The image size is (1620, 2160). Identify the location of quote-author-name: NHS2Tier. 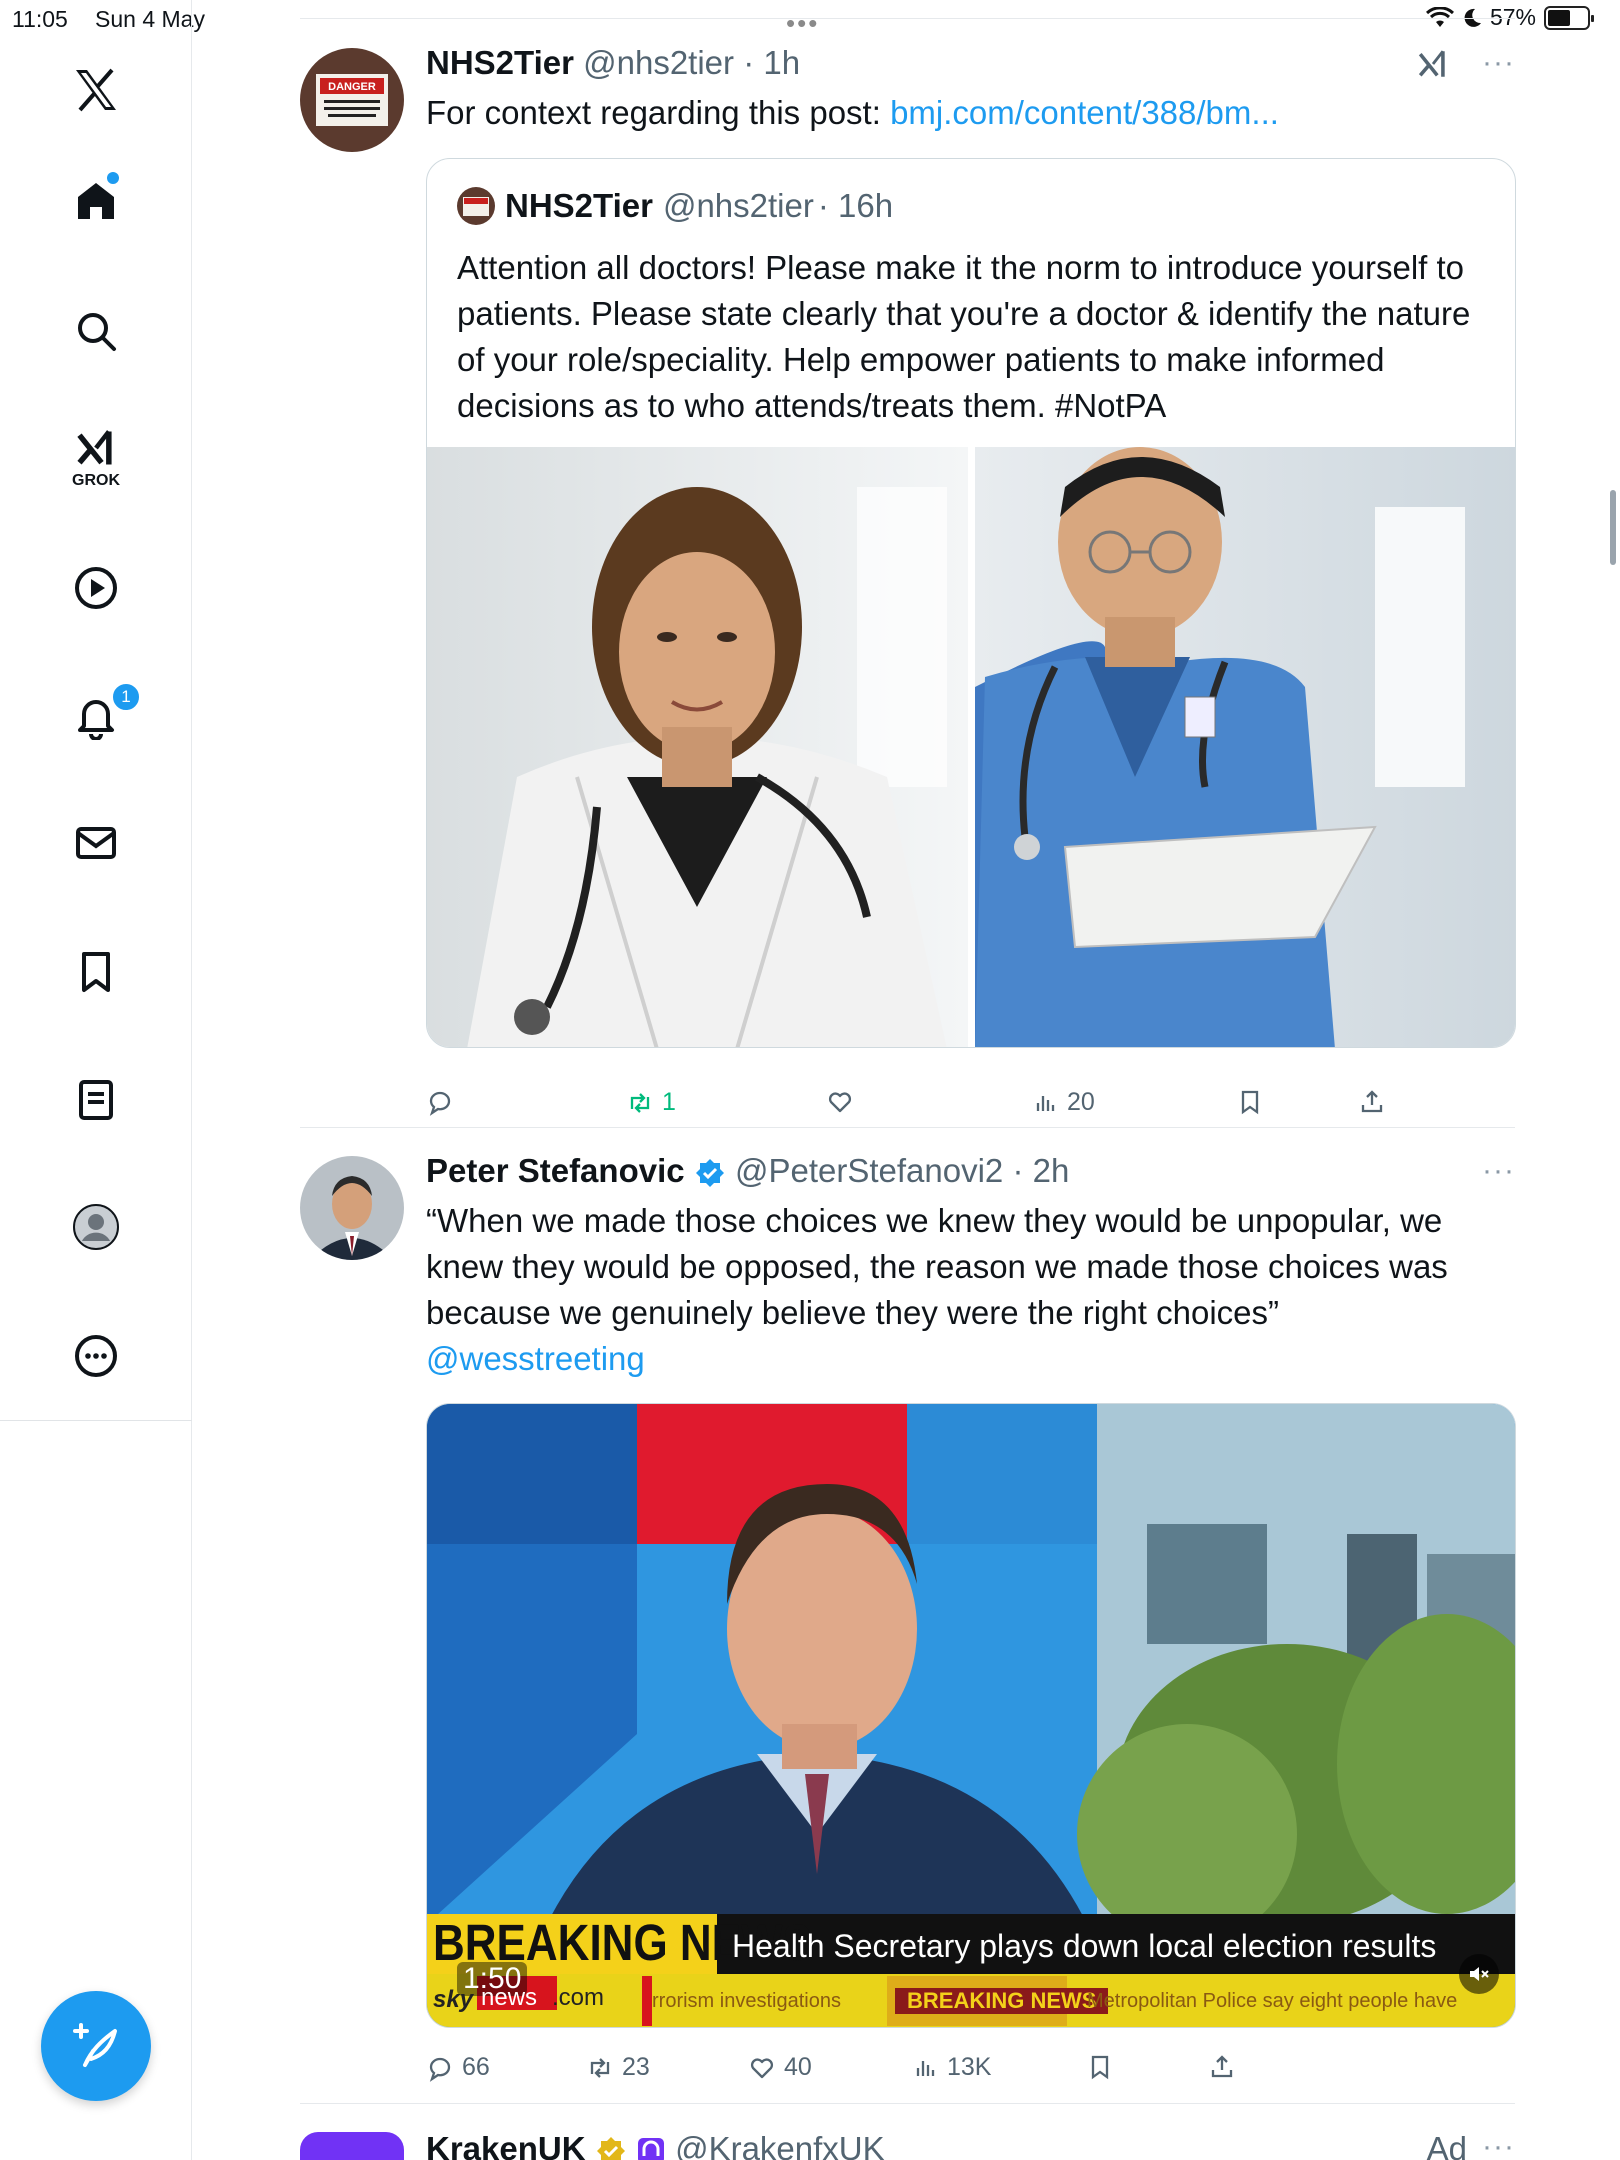
(579, 205).